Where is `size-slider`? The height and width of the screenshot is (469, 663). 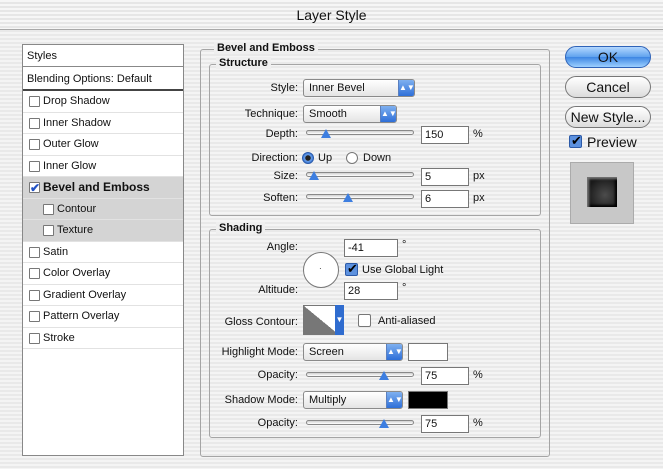 size-slider is located at coordinates (360, 175).